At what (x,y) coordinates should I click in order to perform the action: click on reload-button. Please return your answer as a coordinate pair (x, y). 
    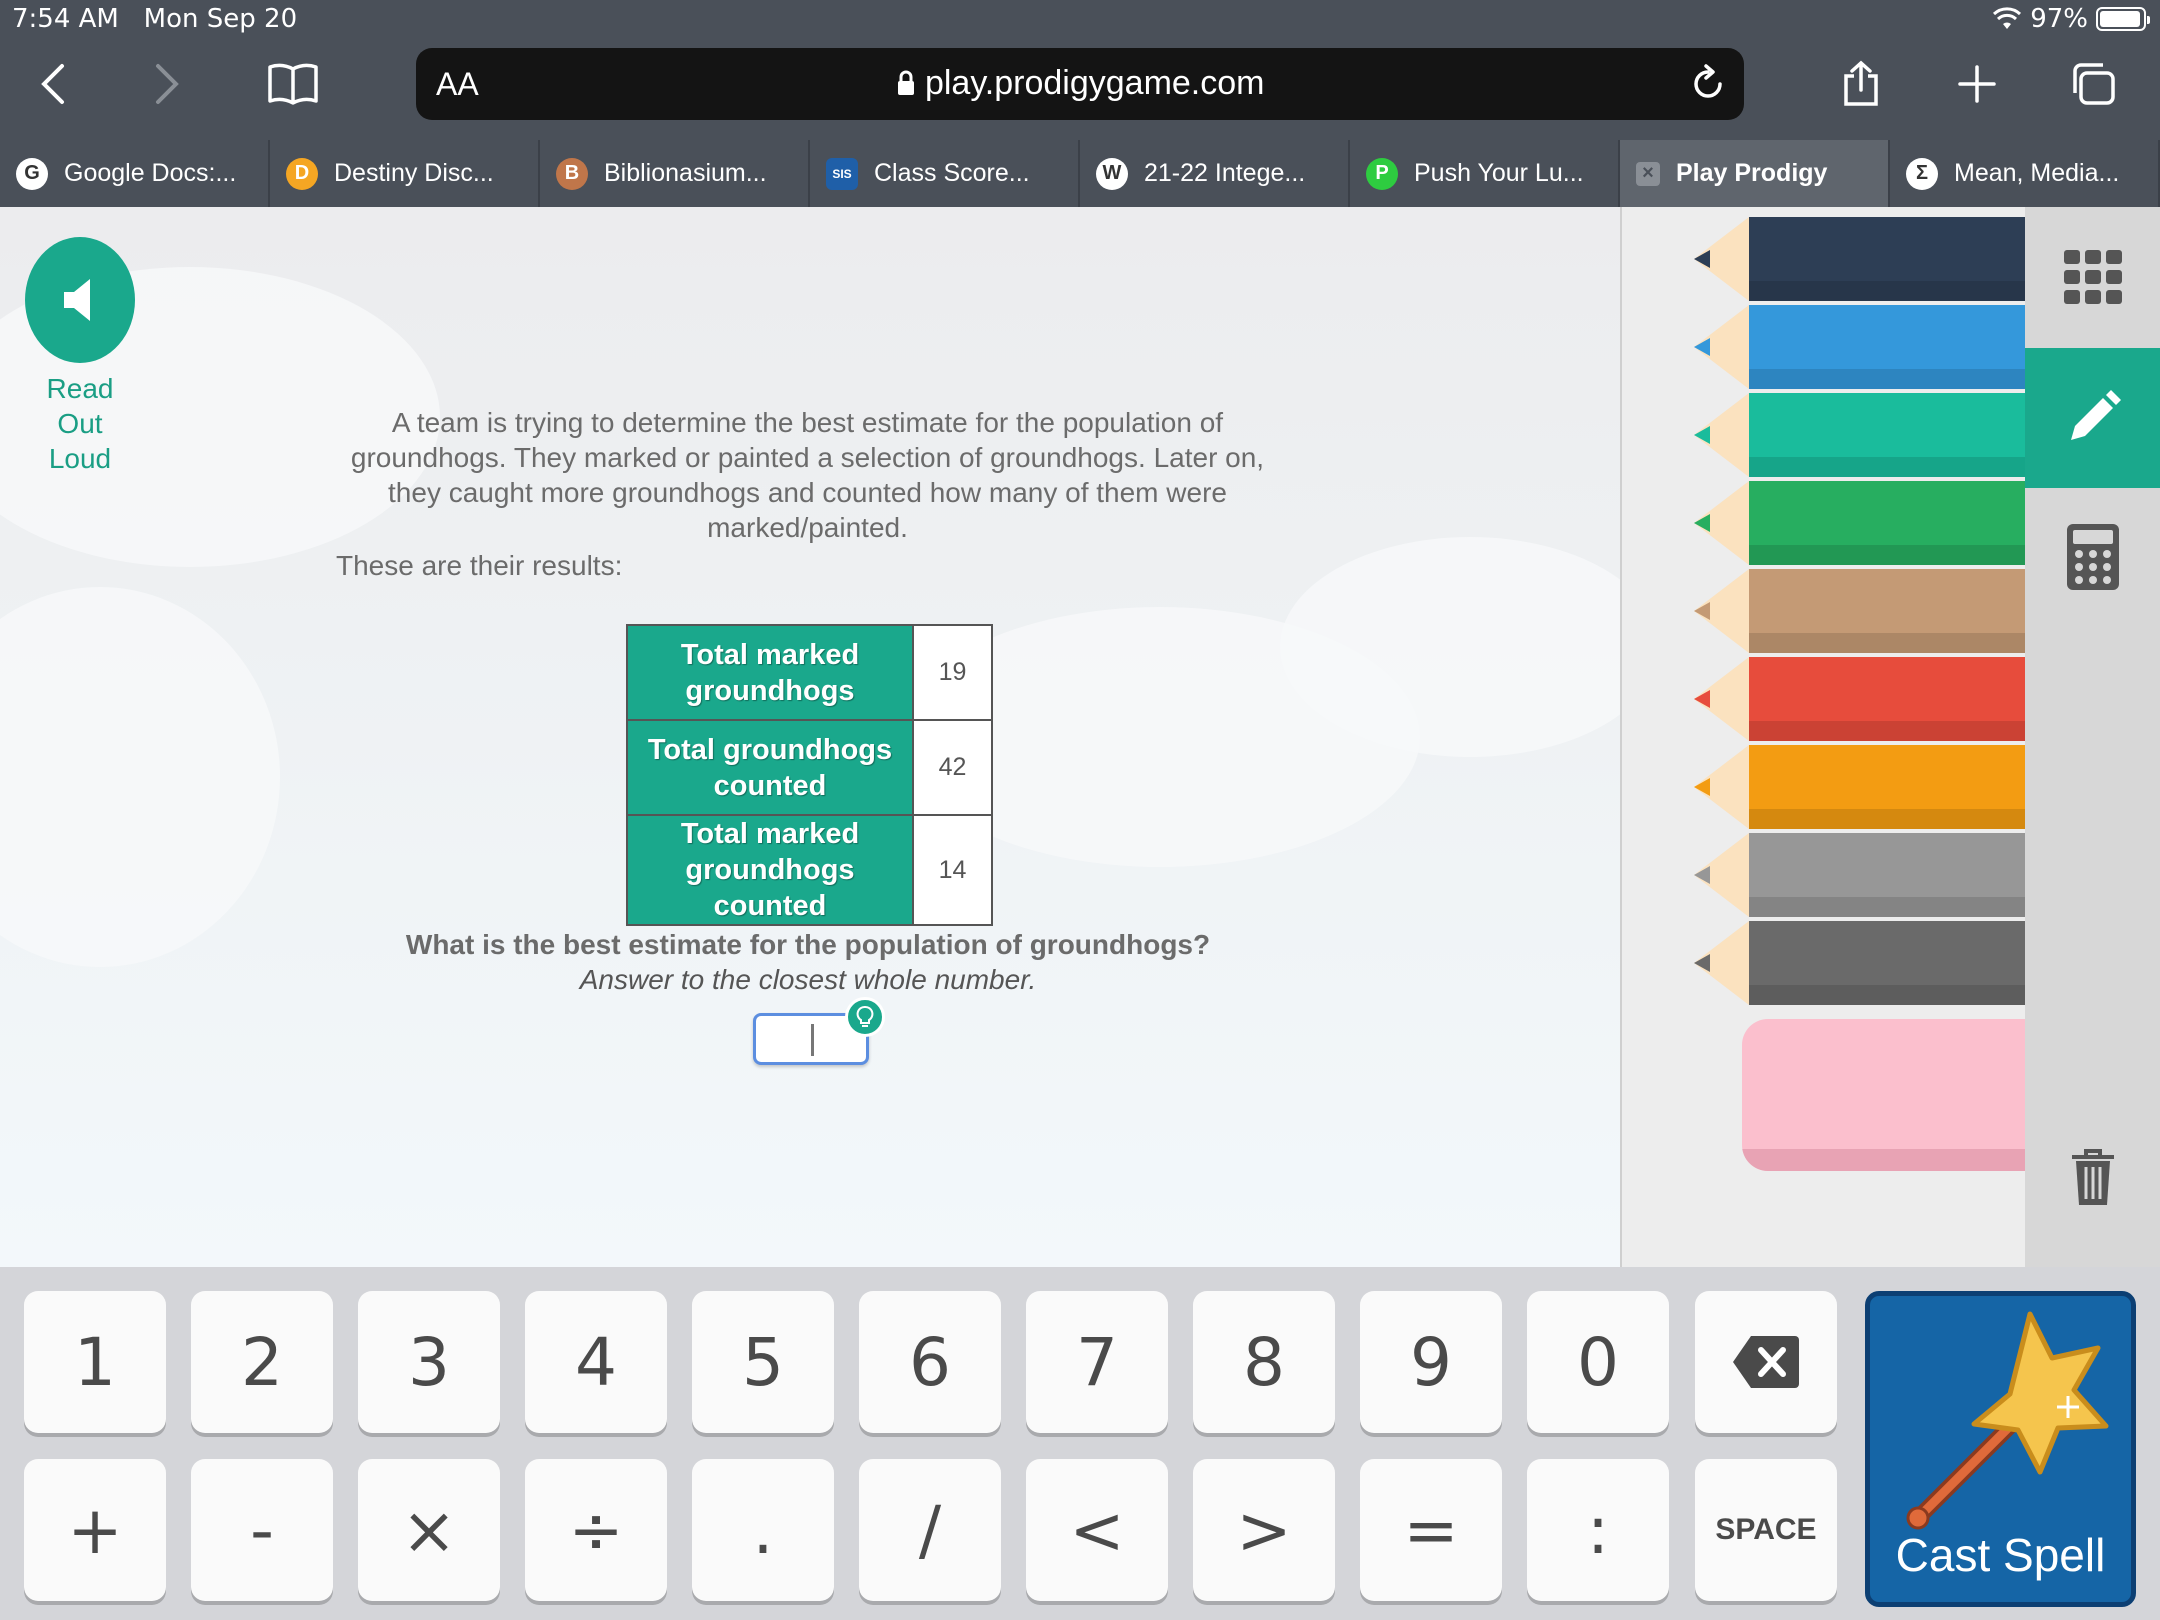
    Looking at the image, I should click on (1708, 85).